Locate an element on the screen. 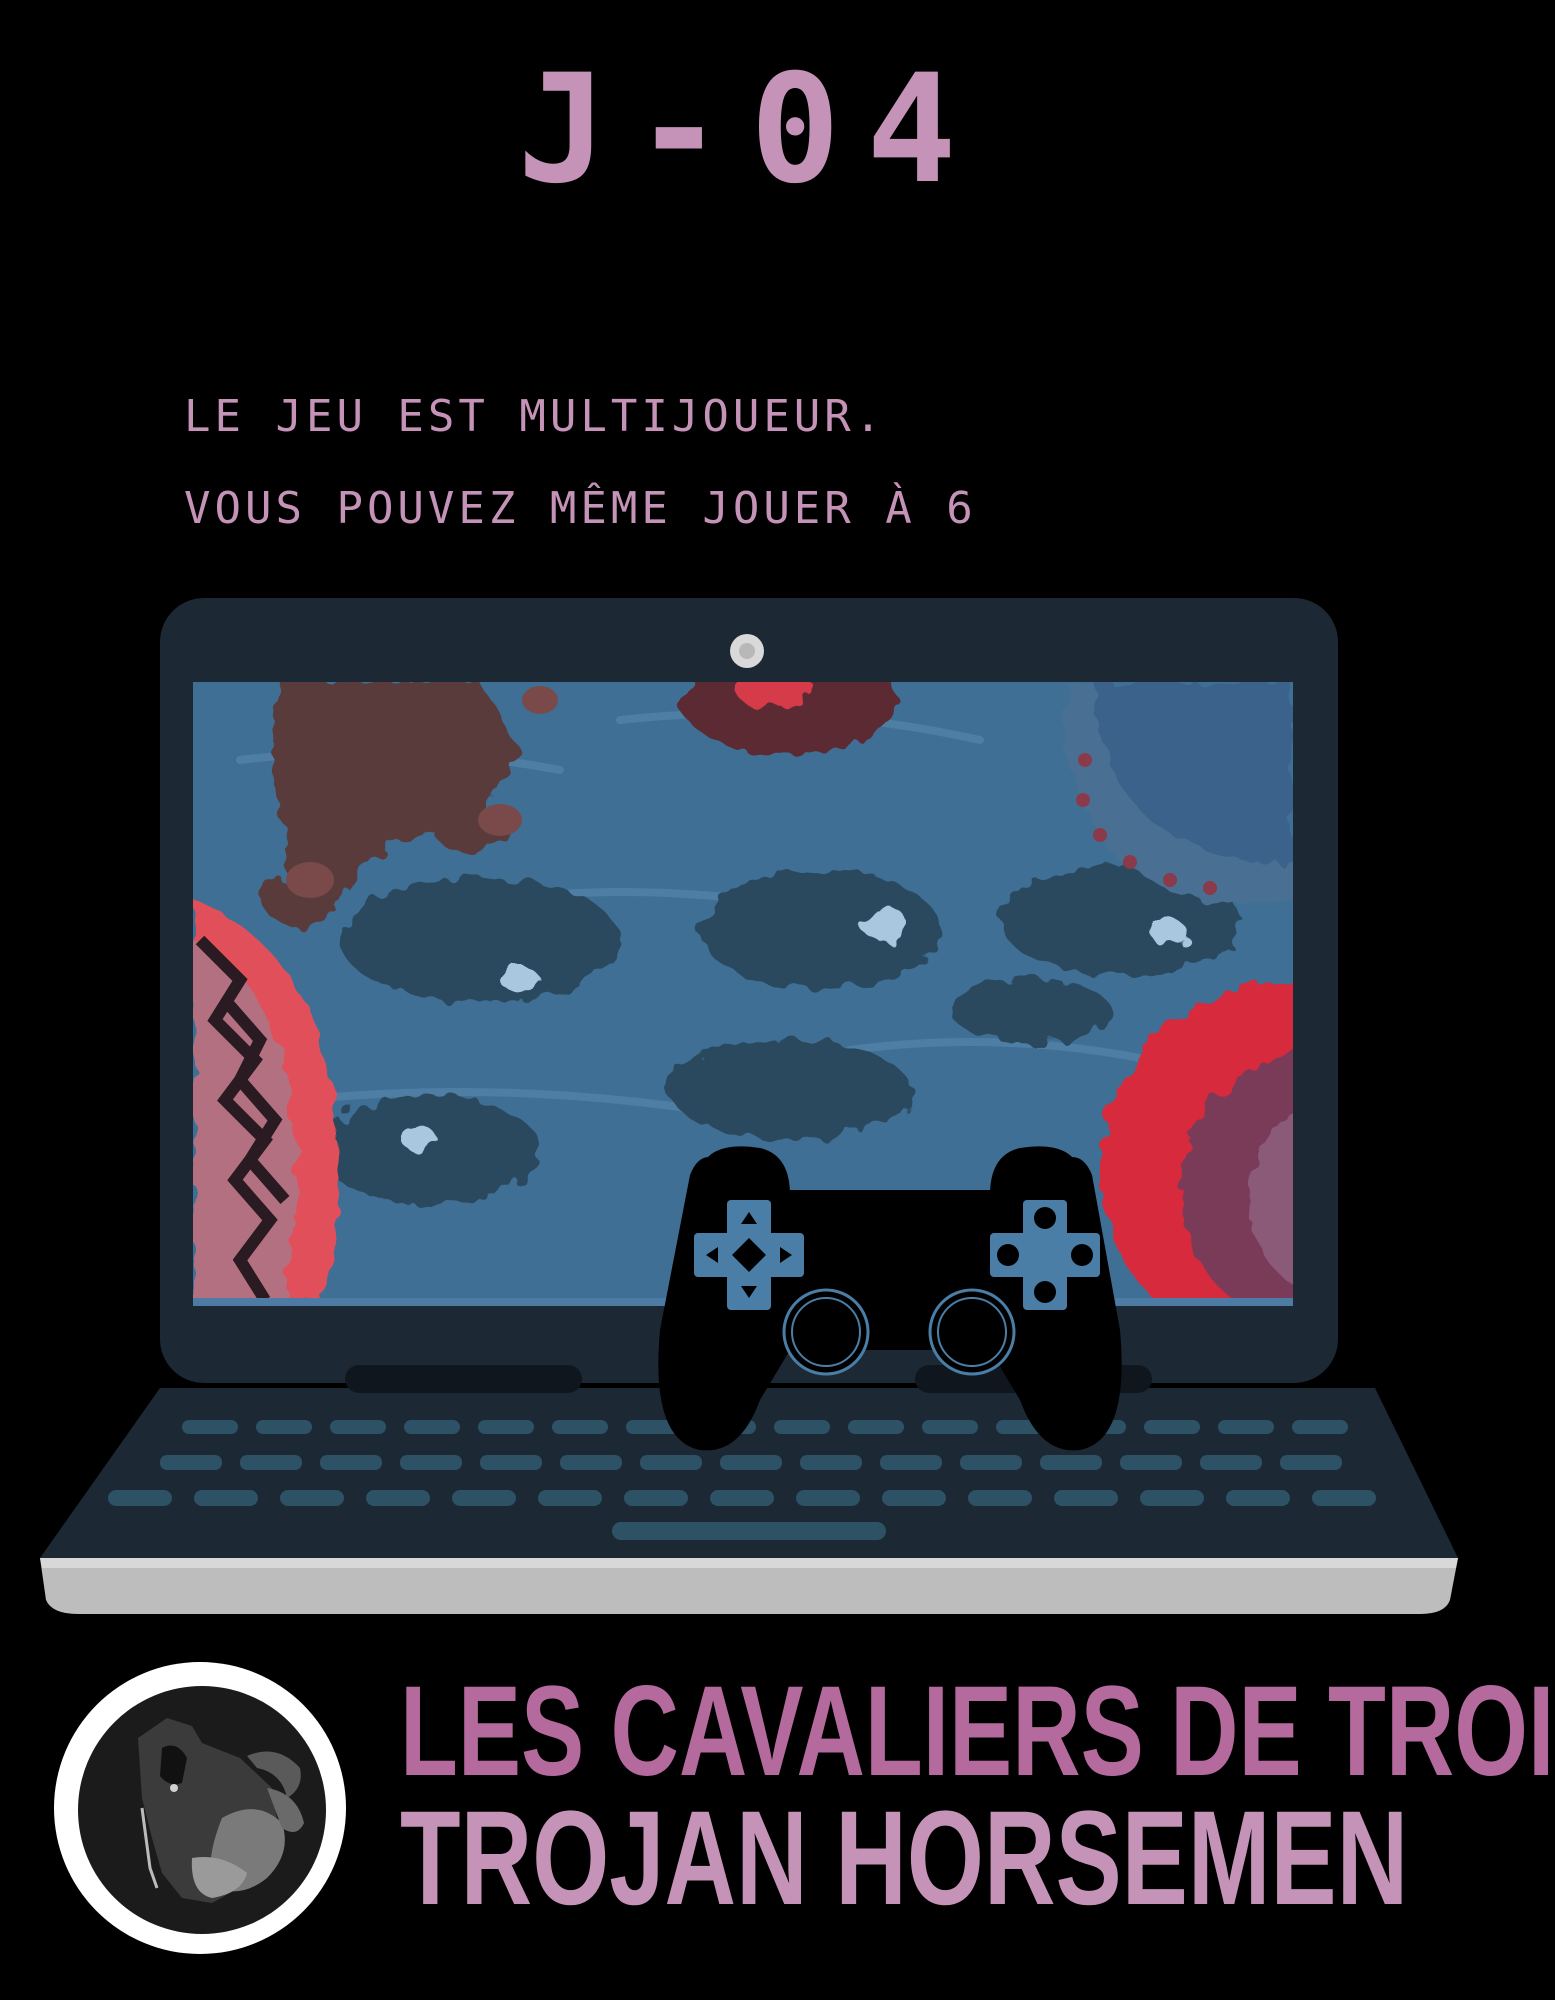  horse-head-logo is located at coordinates (200, 1808).